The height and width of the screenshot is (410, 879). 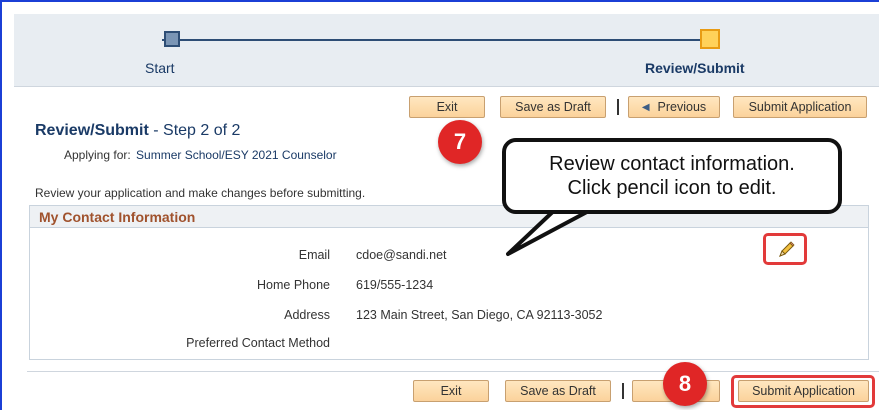 What do you see at coordinates (453, 371) in the screenshot?
I see `bottom-divider` at bounding box center [453, 371].